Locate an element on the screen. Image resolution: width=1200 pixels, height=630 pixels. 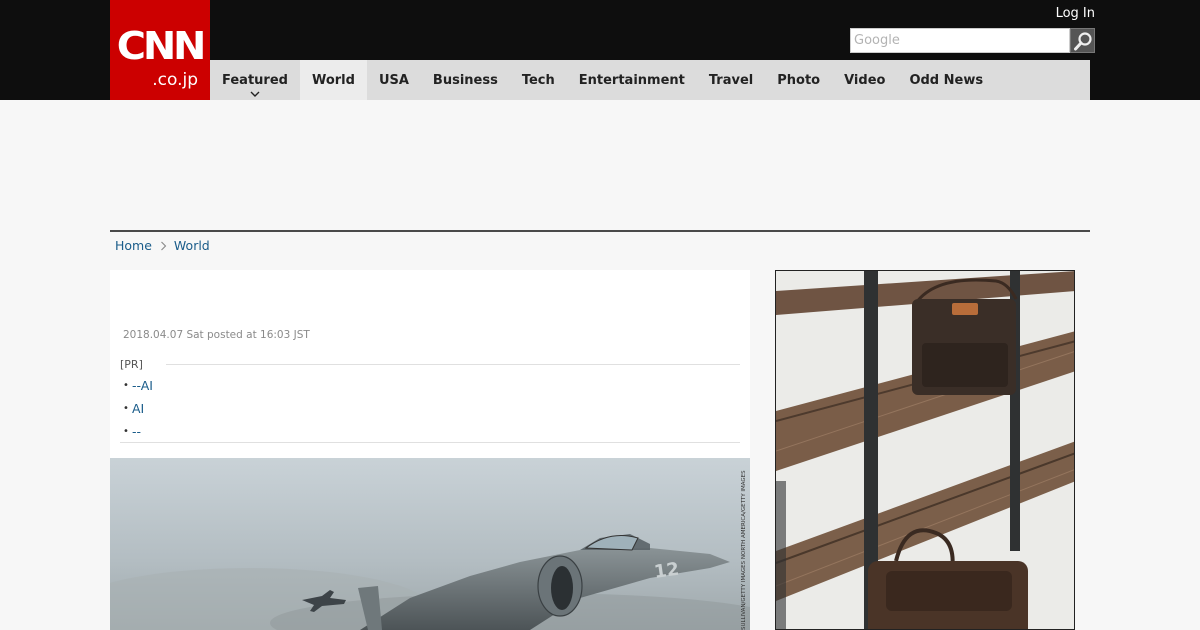
nav-odd-news: Odd News is located at coordinates (946, 80).